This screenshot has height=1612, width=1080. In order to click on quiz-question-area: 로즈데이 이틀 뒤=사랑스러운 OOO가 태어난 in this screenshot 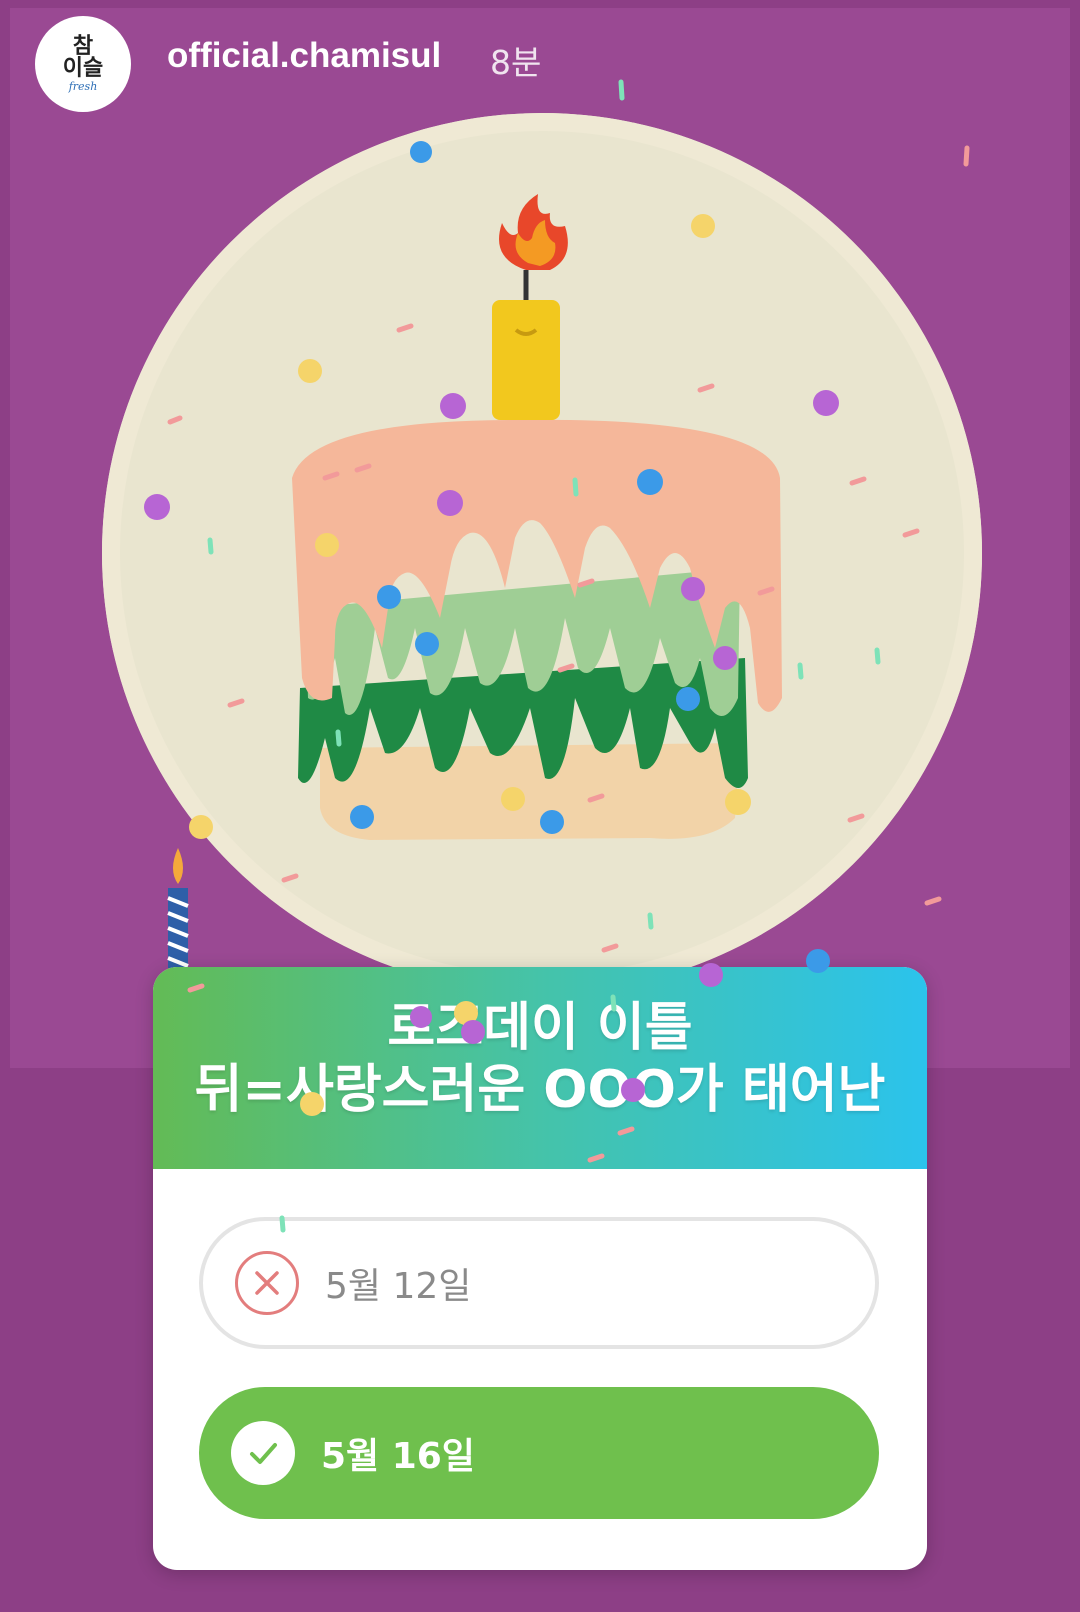, I will do `click(540, 1068)`.